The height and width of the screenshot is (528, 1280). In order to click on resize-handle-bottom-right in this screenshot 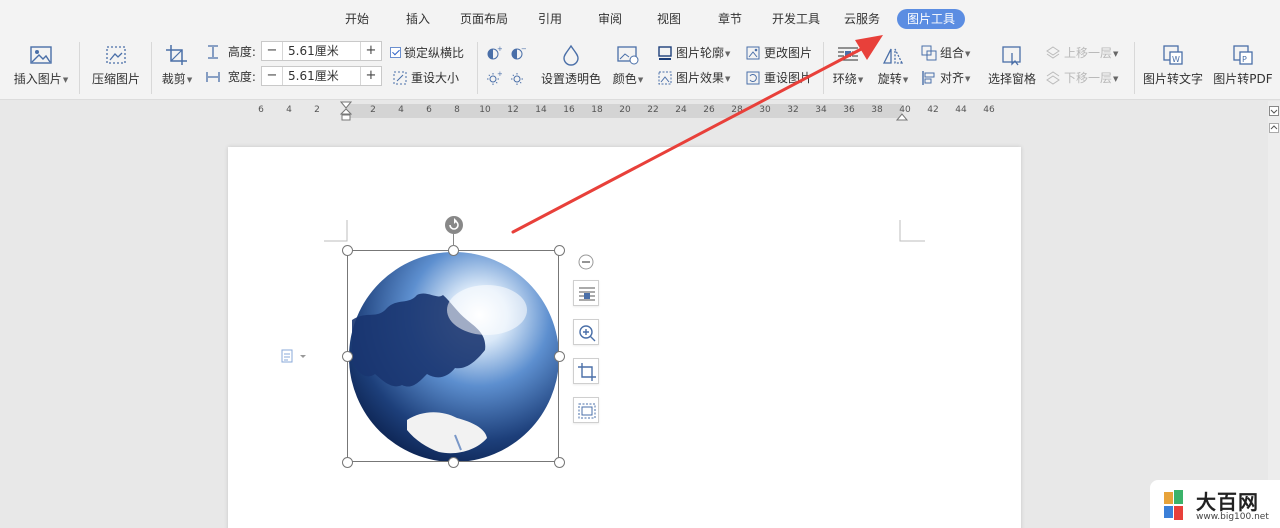, I will do `click(559, 462)`.